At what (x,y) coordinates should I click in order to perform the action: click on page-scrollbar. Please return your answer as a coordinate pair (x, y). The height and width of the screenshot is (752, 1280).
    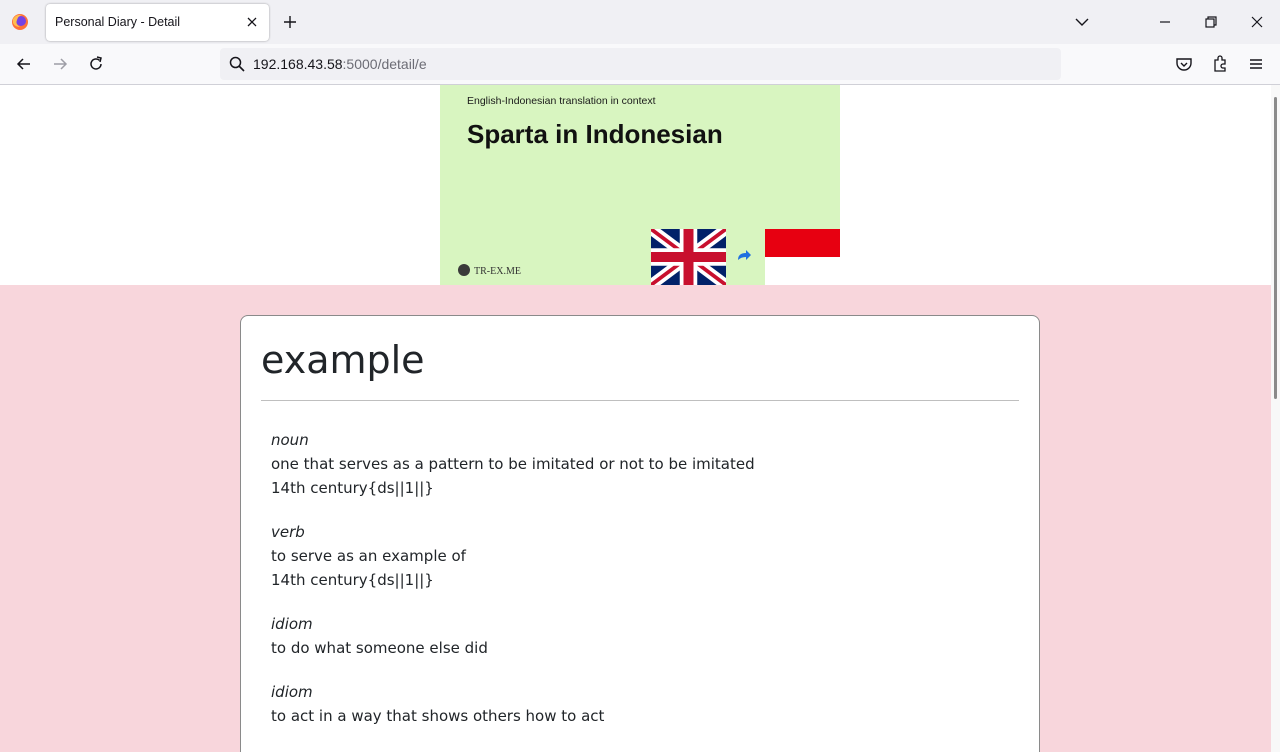
    Looking at the image, I should click on (1275, 418).